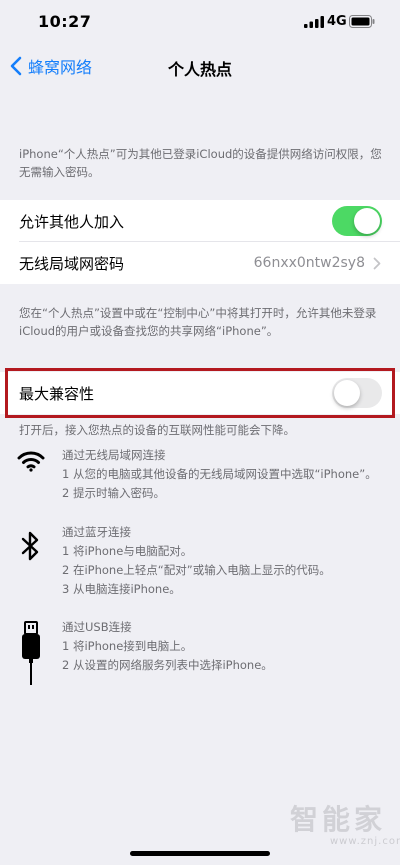  What do you see at coordinates (377, 263) in the screenshot?
I see `chevron-right-icon` at bounding box center [377, 263].